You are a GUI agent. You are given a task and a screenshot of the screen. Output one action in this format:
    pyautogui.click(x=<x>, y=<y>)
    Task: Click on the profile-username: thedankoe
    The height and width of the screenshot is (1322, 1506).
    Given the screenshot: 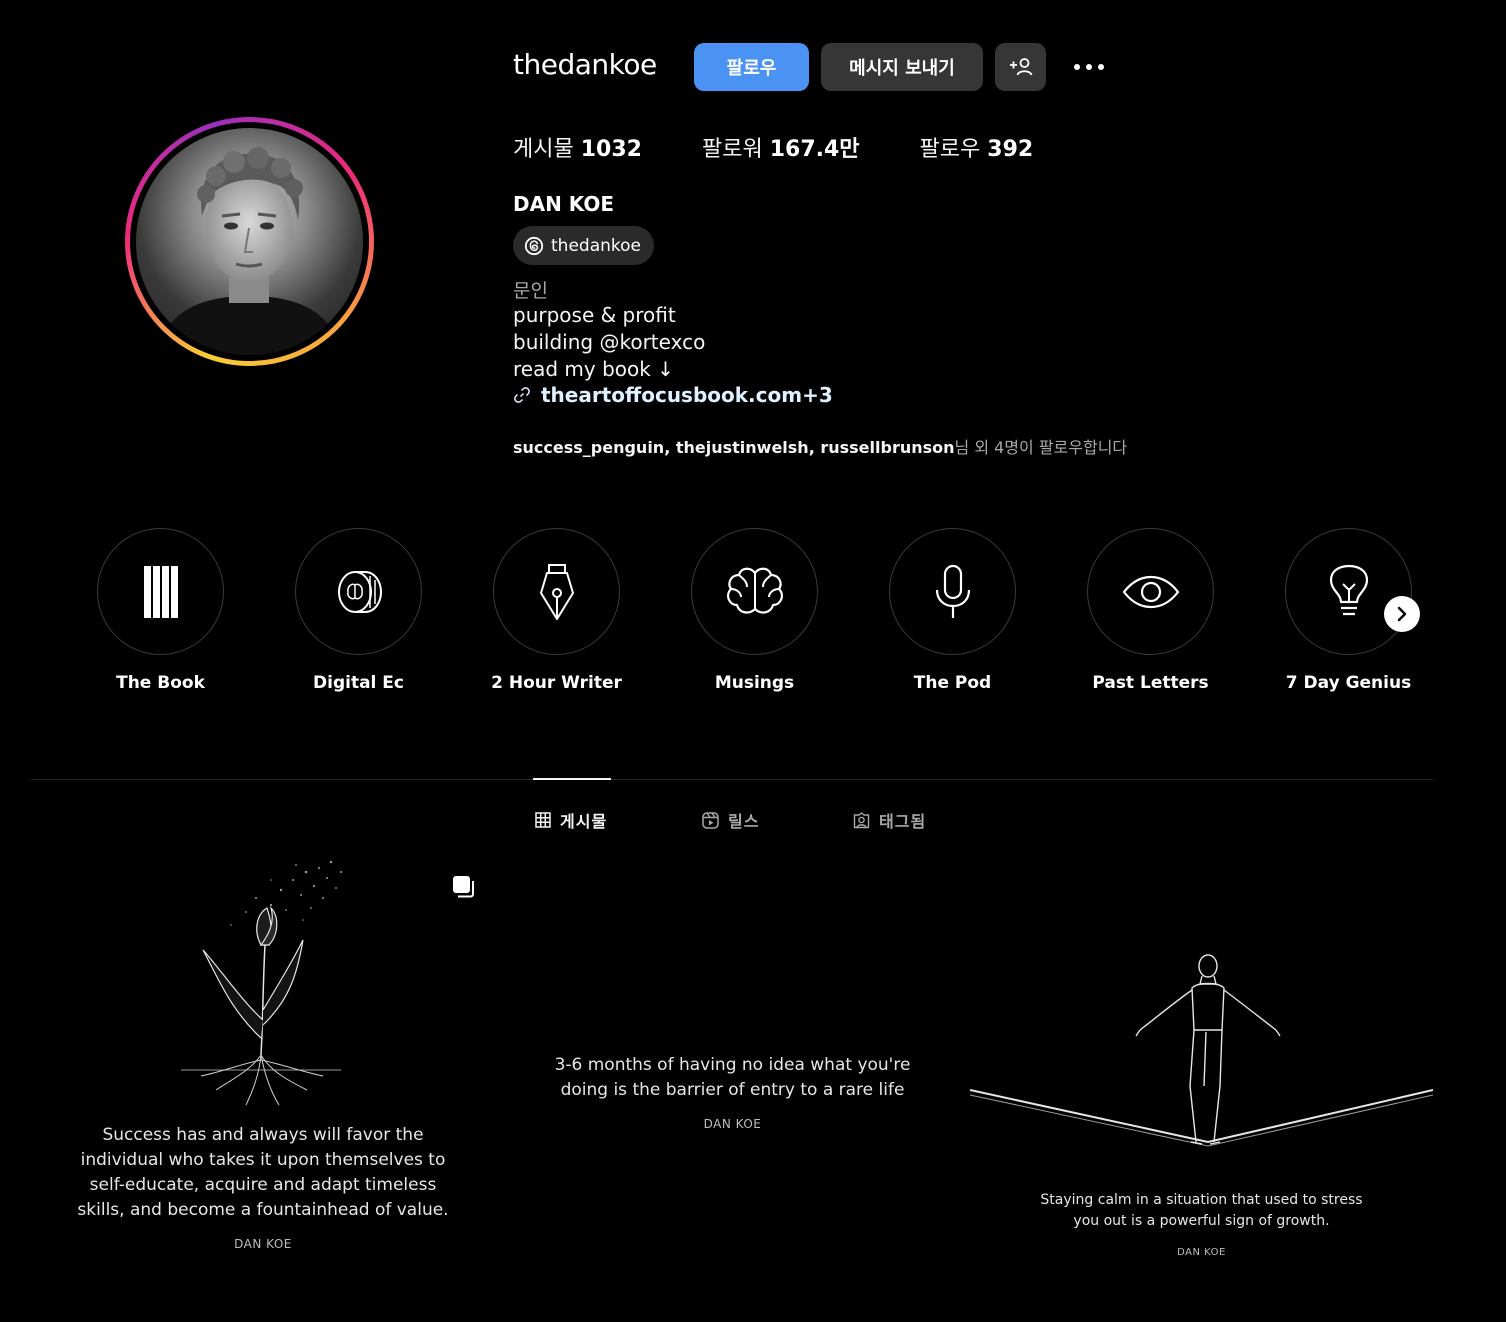 What is the action you would take?
    pyautogui.click(x=585, y=64)
    